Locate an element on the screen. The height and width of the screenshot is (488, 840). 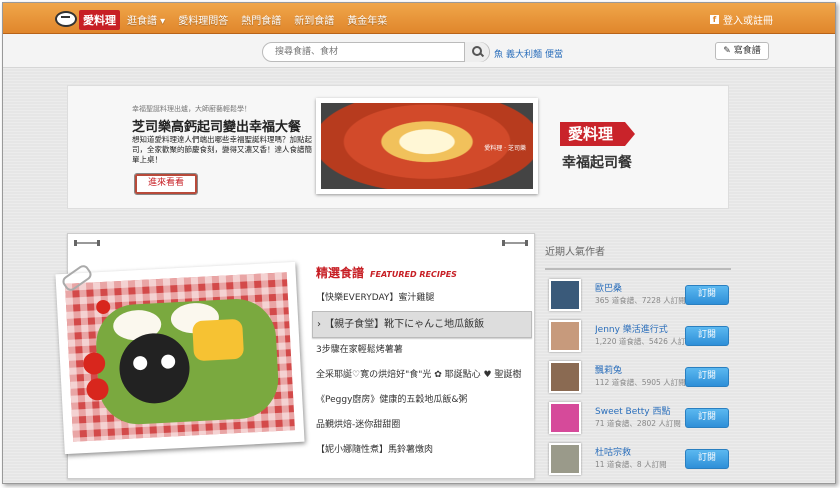
author-row: Jenny 樂活進行式 1,220 道食譜、5426 人訂閱 訂閱 is located at coordinates (638, 336).